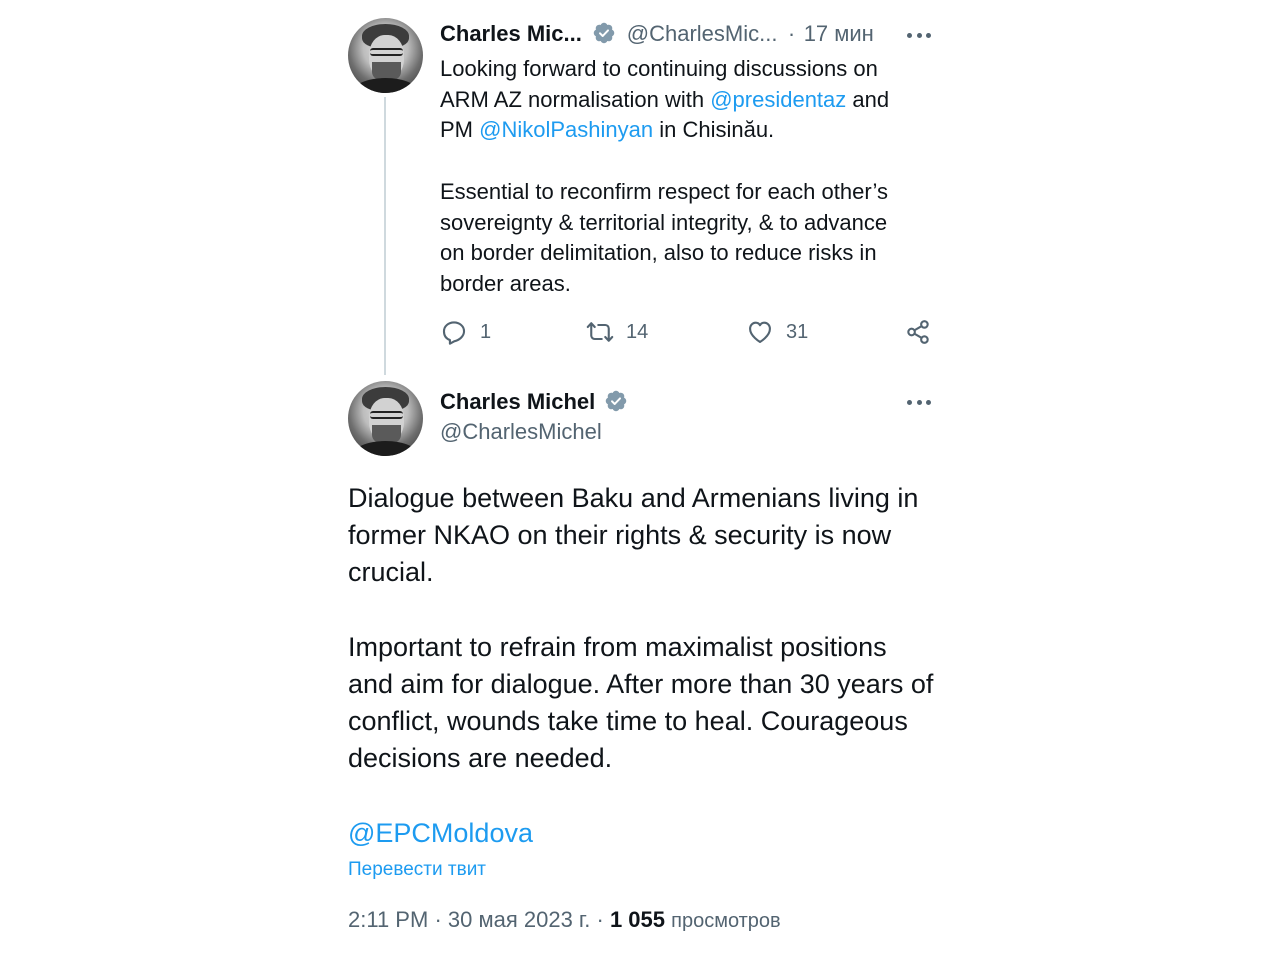  I want to click on mention-link: @NikolPashinyan, so click(566, 129).